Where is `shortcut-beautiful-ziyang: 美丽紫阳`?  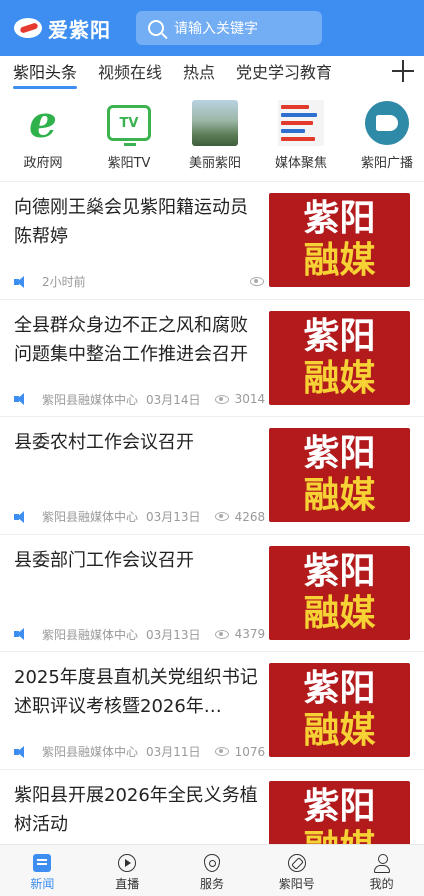
shortcut-beautiful-ziyang: 美丽紫阳 is located at coordinates (215, 138).